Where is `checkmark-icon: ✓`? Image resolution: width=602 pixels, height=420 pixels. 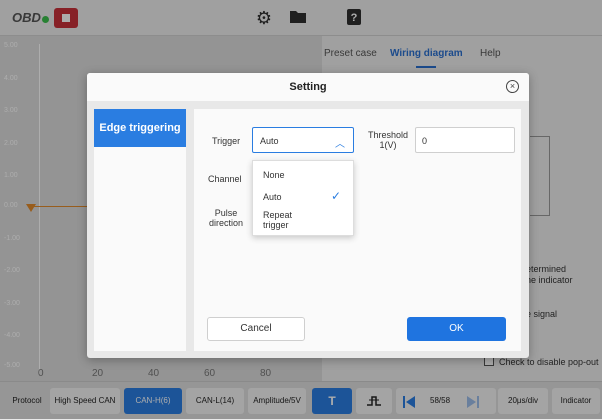 checkmark-icon: ✓ is located at coordinates (336, 196).